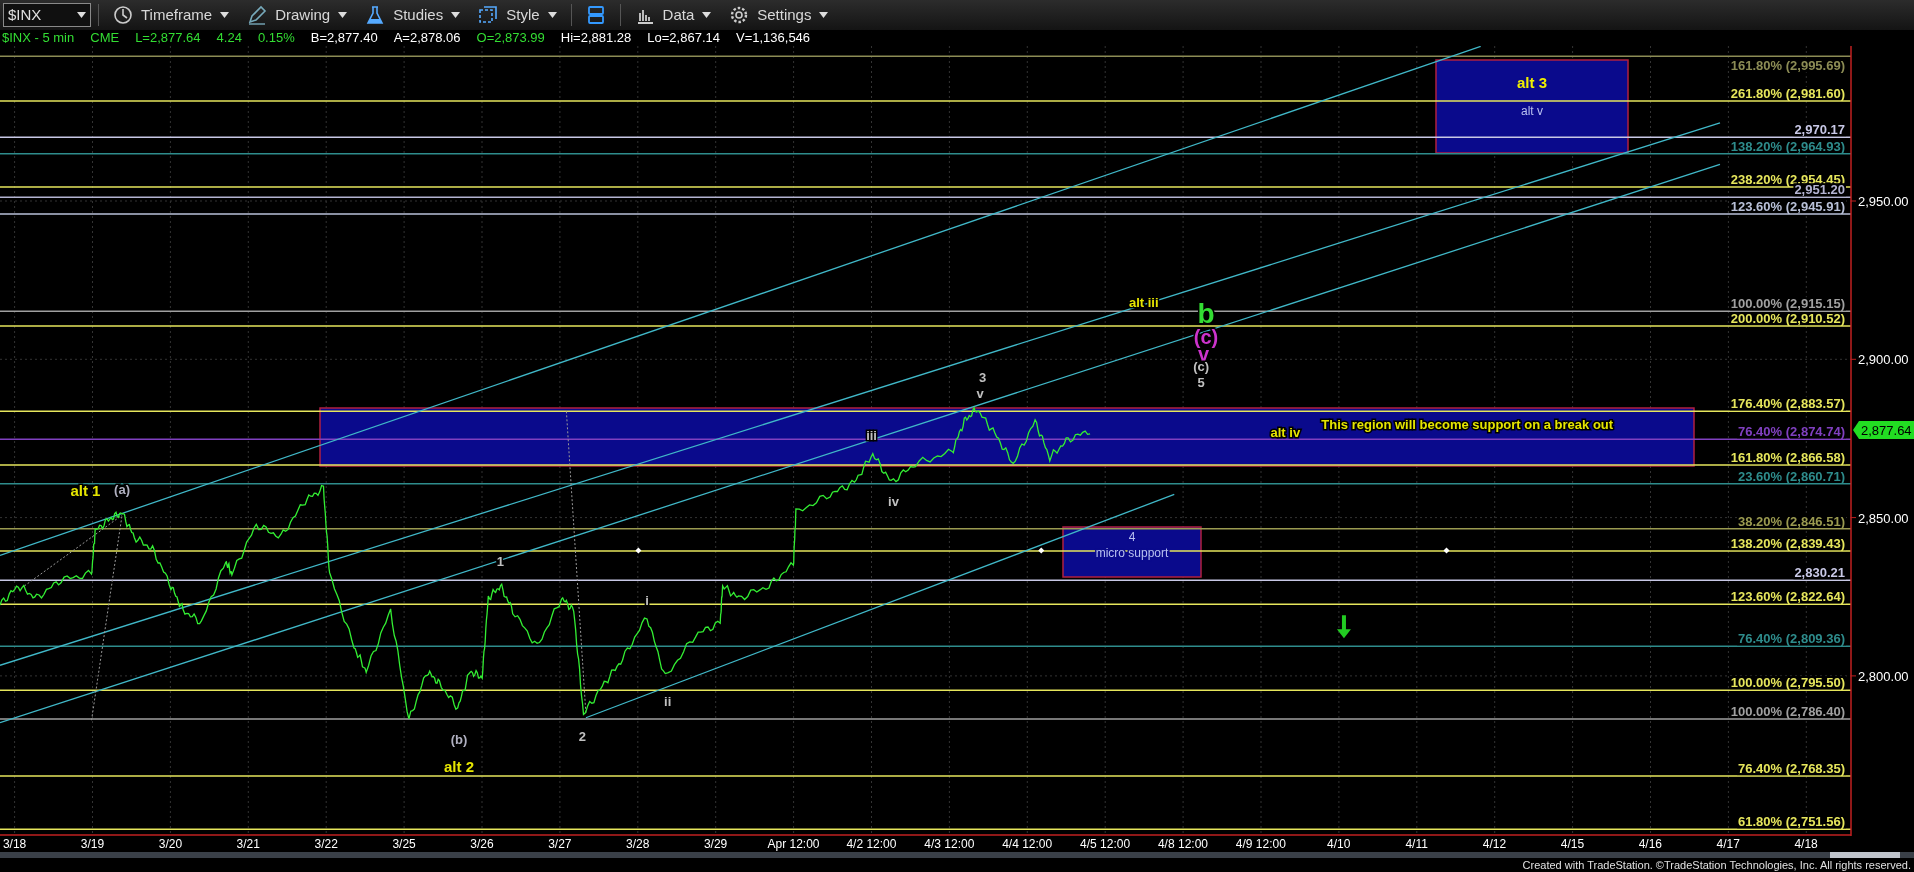 The image size is (1914, 872). Describe the element at coordinates (1787, 404) in the screenshot. I see `level-label: 176.40% (2,883.57)` at that location.